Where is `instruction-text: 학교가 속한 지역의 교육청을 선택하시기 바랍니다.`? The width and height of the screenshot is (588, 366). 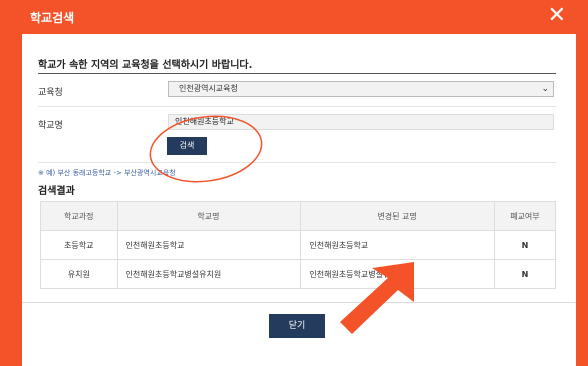 instruction-text: 학교가 속한 지역의 교육청을 선택하시기 바랍니다. is located at coordinates (145, 65).